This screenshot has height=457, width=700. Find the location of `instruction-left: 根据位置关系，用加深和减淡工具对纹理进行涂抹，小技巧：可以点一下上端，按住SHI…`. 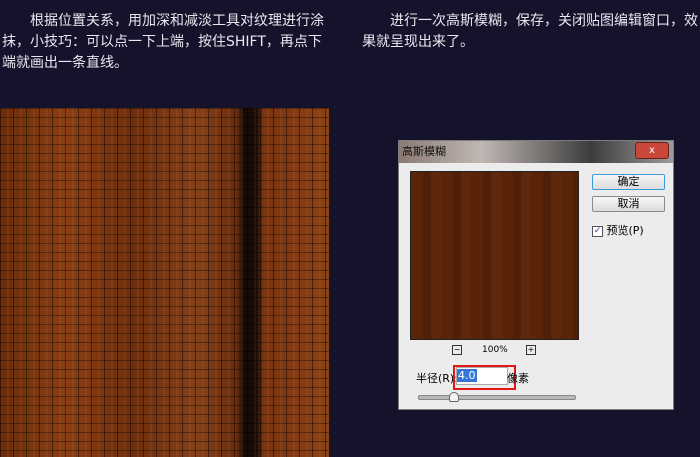

instruction-left: 根据位置关系，用加深和减淡工具对纹理进行涂抹，小技巧：可以点一下上端，按住SHI… is located at coordinates (163, 42).